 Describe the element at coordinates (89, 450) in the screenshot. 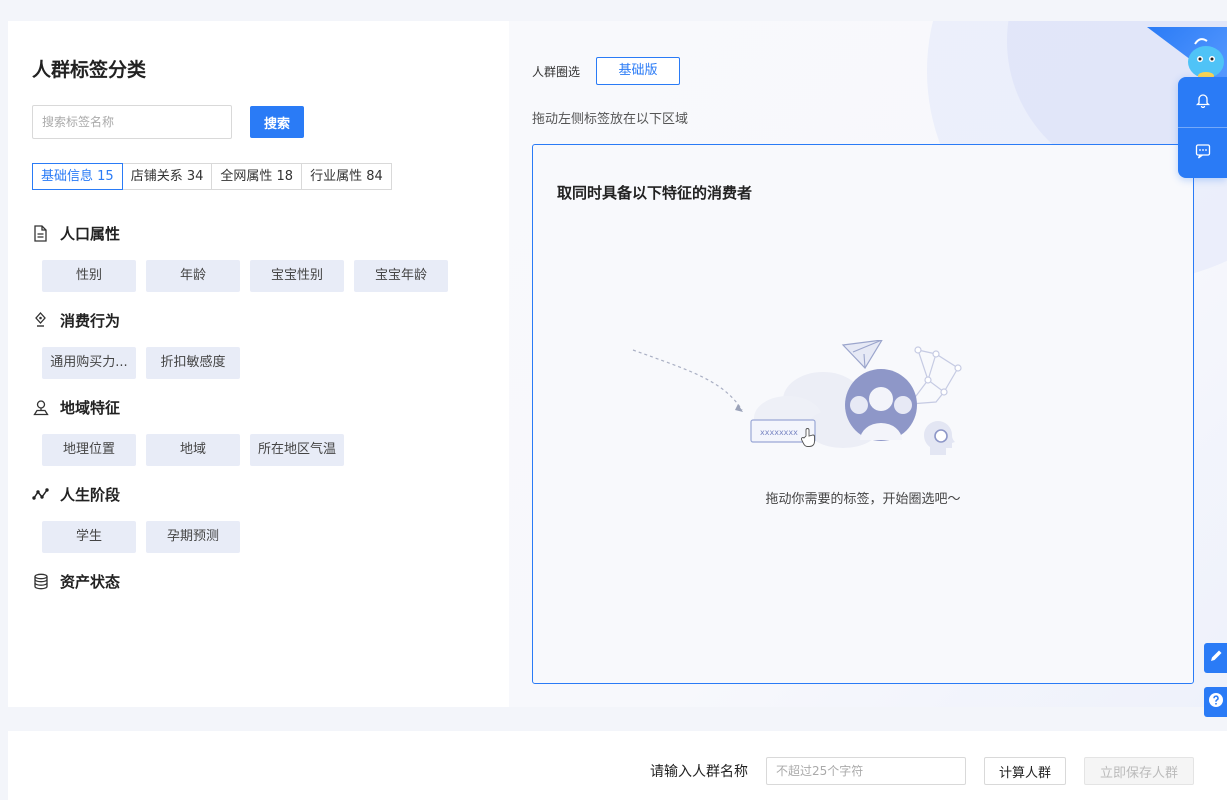

I see `tag-chip: 地理位置` at that location.